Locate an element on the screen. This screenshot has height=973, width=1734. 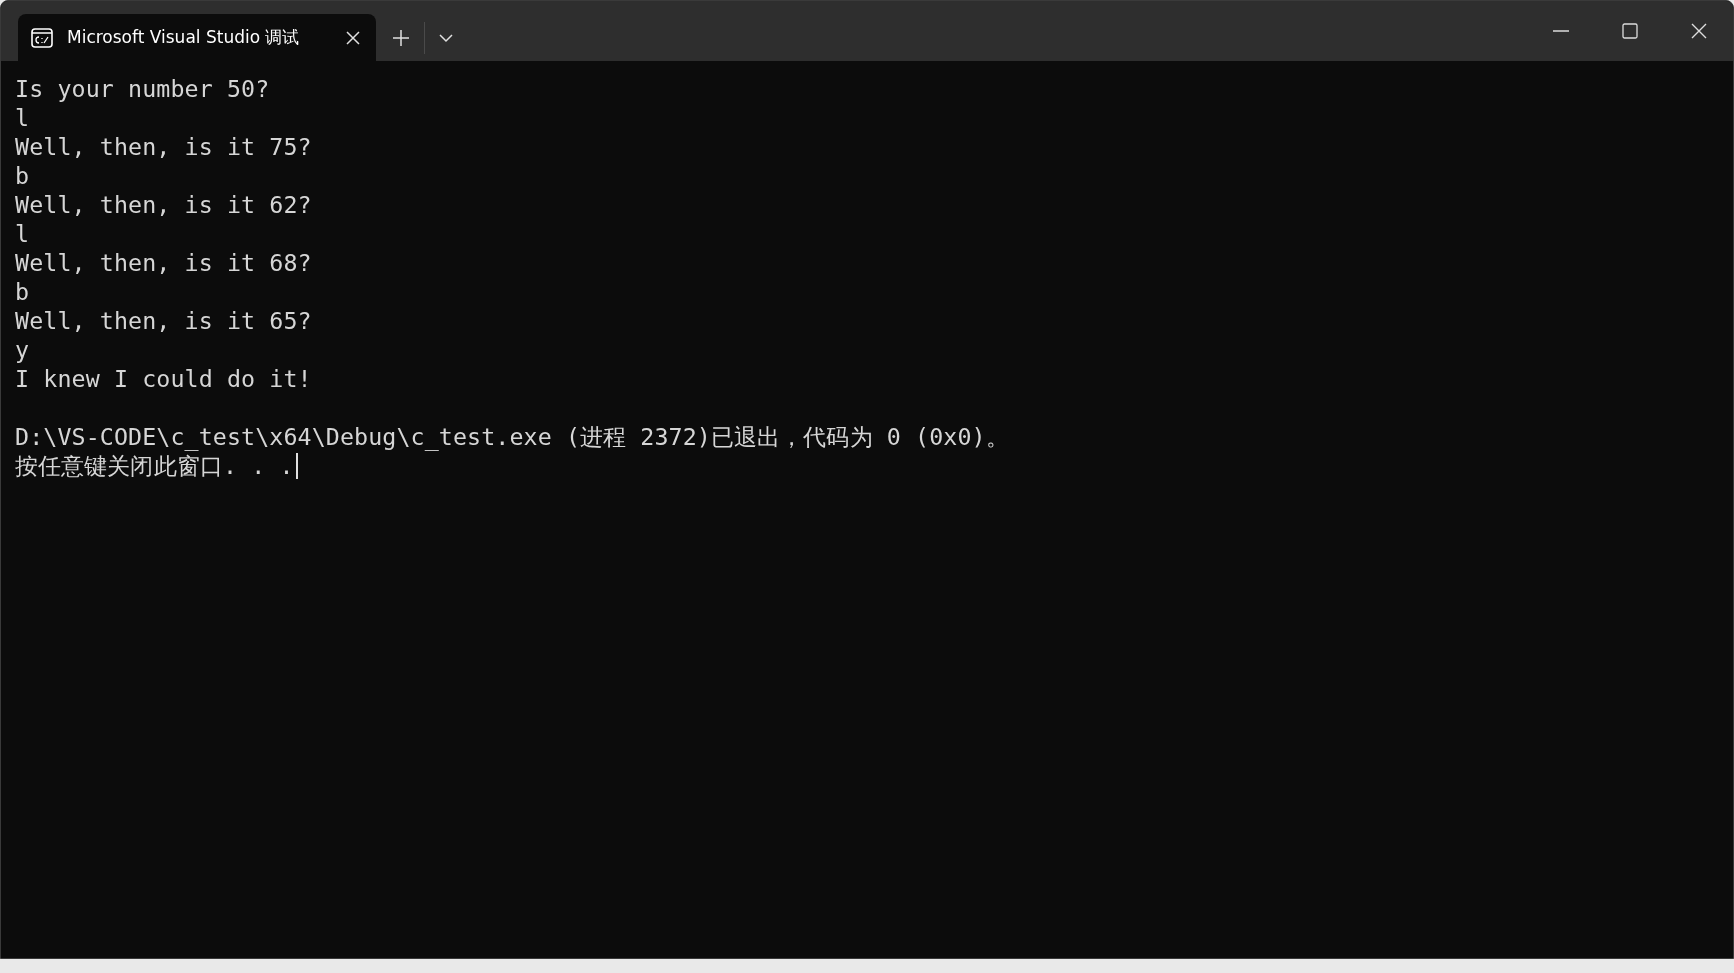
console-line: I knew I could do it! is located at coordinates (163, 378).